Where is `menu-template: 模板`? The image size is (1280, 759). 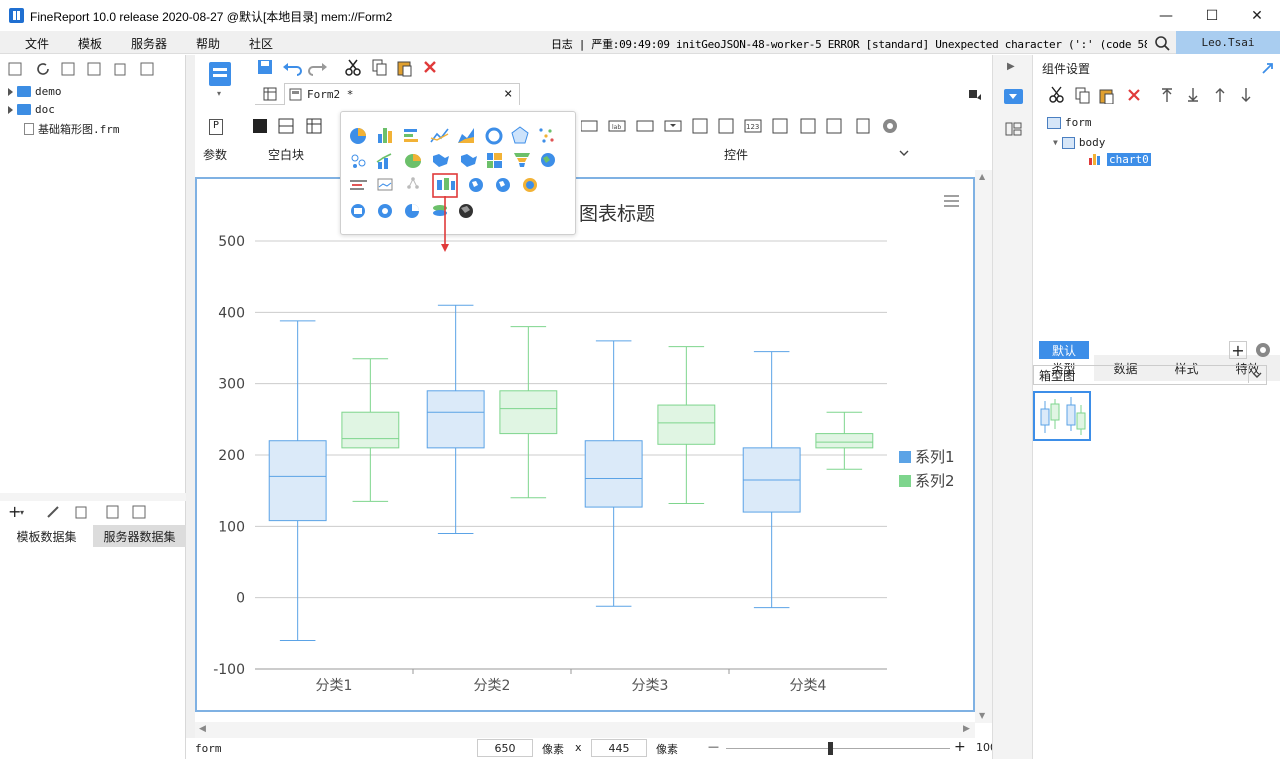
menu-template: 模板 is located at coordinates (90, 43).